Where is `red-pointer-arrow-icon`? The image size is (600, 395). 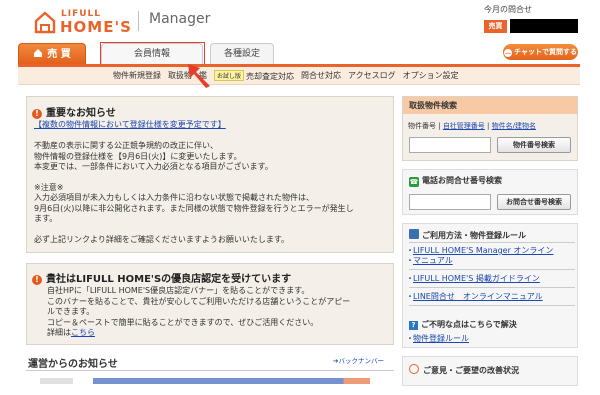
red-pointer-arrow-icon is located at coordinates (199, 76).